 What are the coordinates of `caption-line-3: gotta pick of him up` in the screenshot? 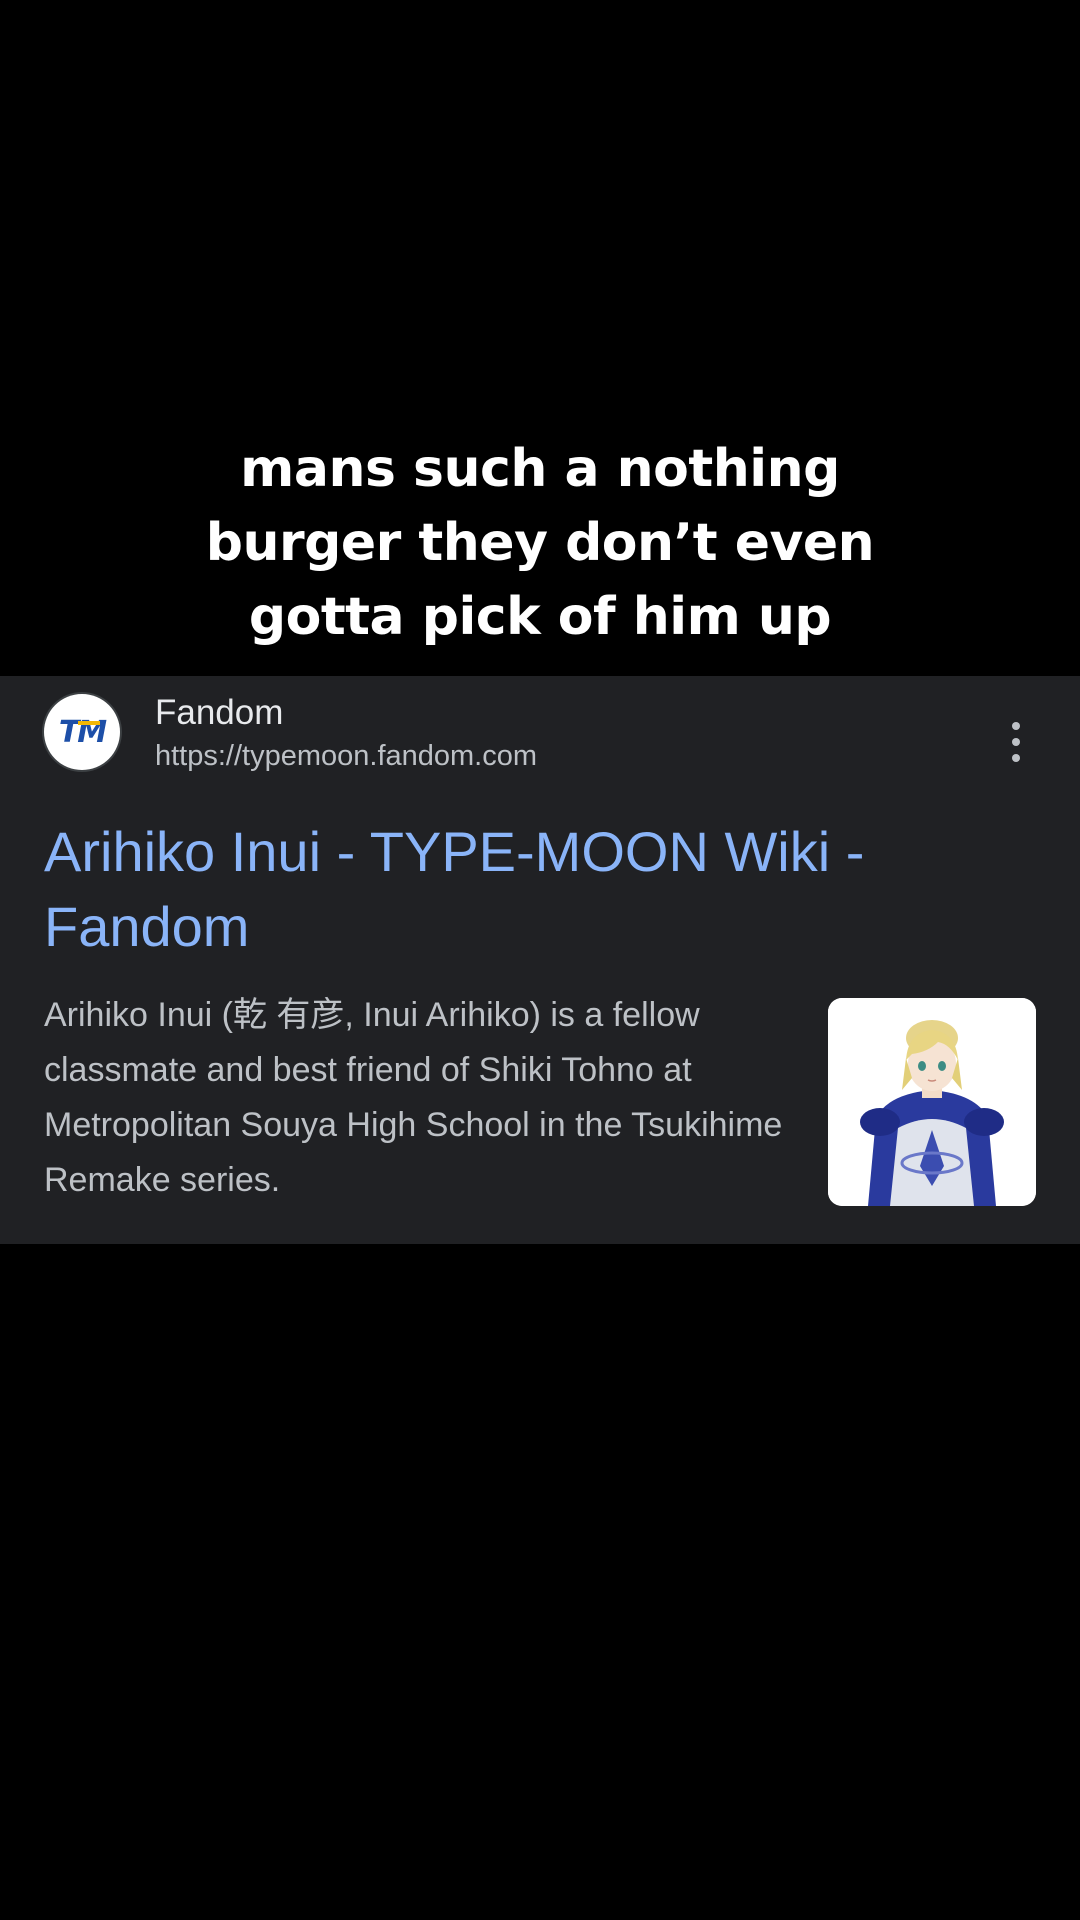 It's located at (540, 617).